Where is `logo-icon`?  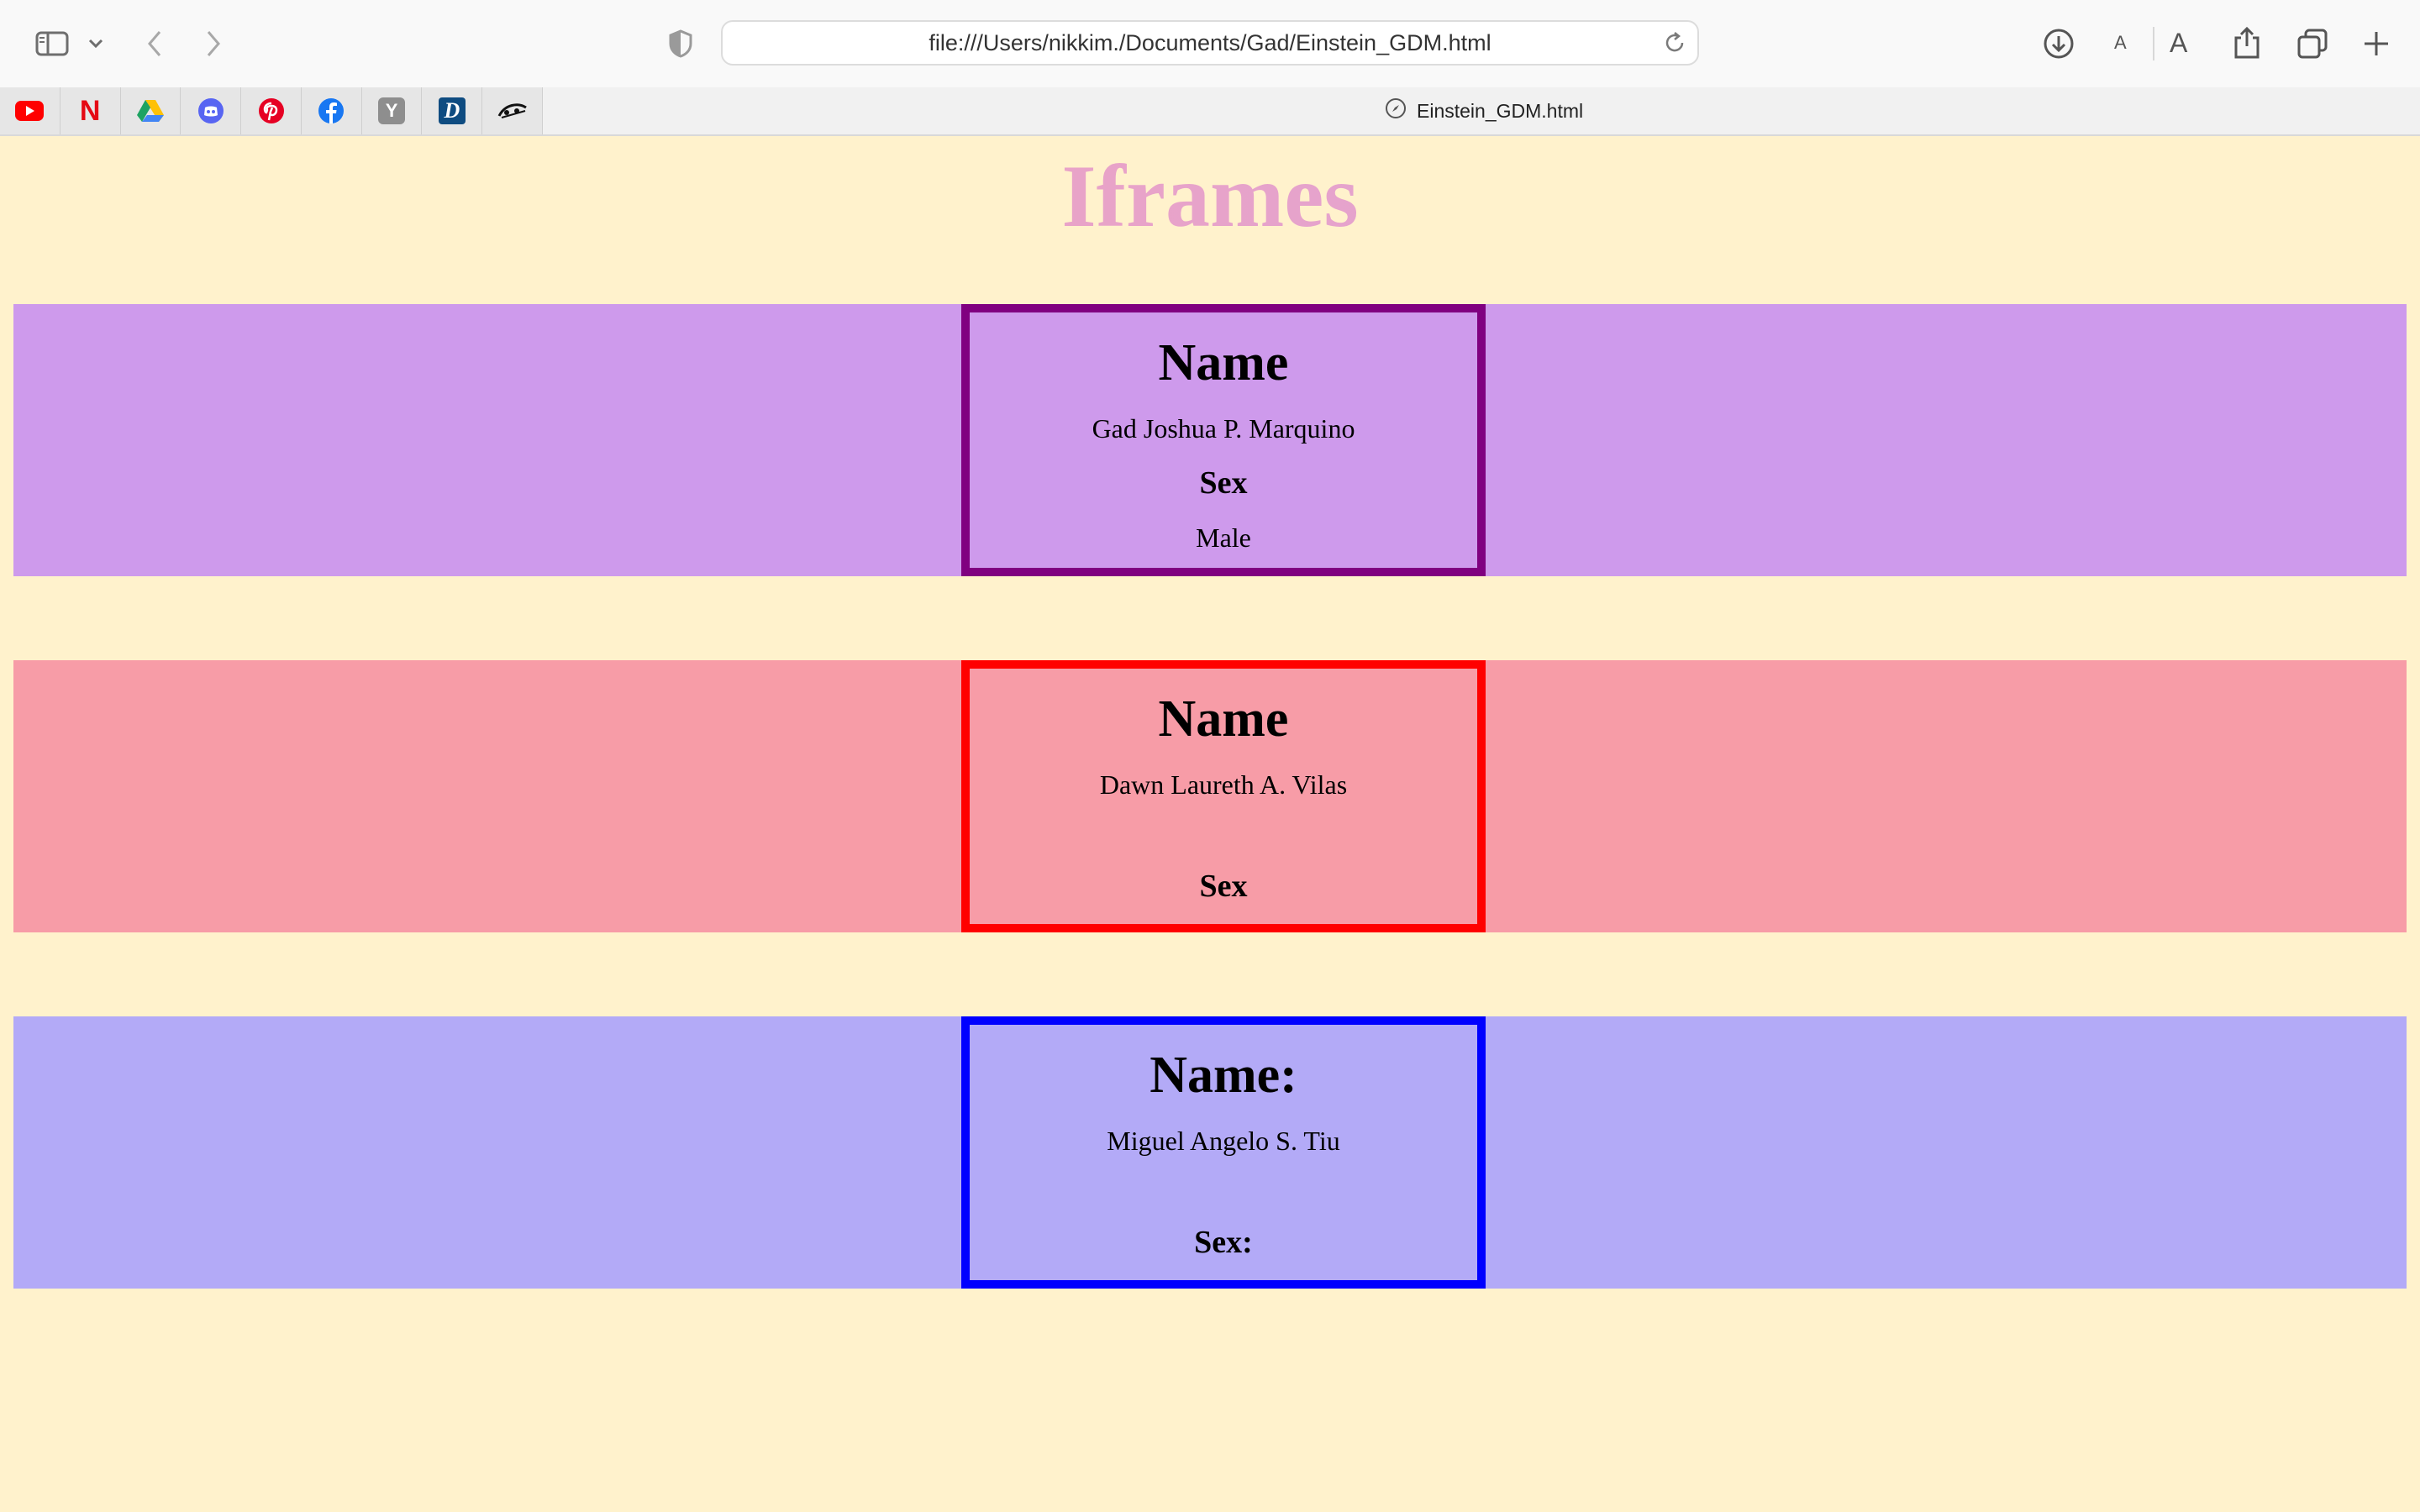
logo-icon is located at coordinates (513, 110).